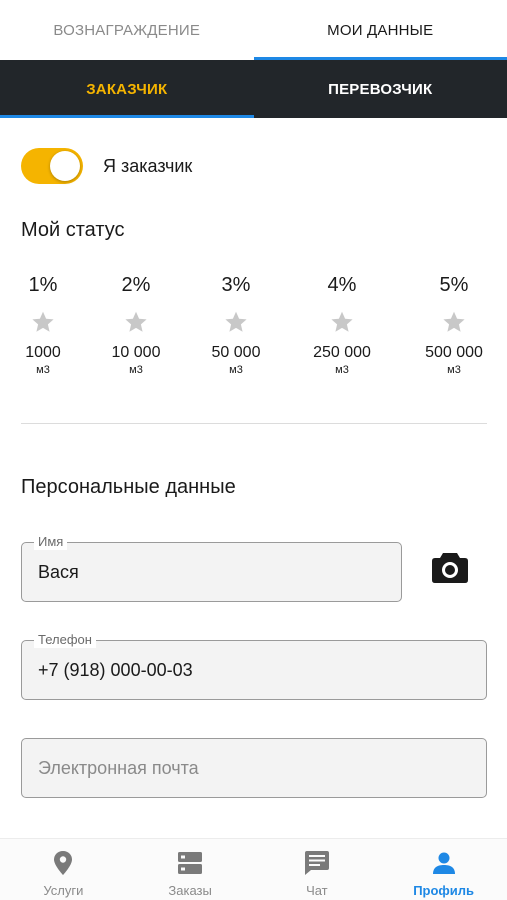  What do you see at coordinates (254, 666) in the screenshot?
I see `phone-field: Телефон +7 (918) 000-00-03` at bounding box center [254, 666].